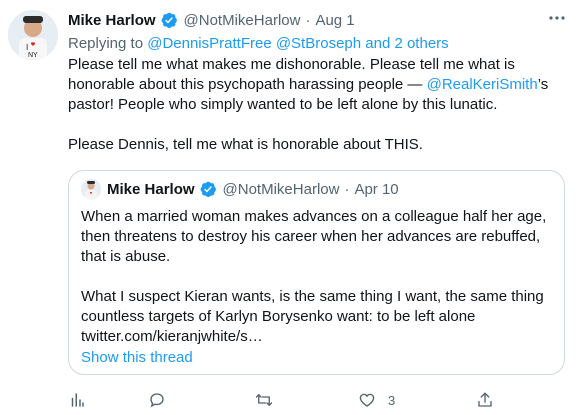 The width and height of the screenshot is (581, 415). Describe the element at coordinates (157, 400) in the screenshot. I see `reply-icon` at that location.